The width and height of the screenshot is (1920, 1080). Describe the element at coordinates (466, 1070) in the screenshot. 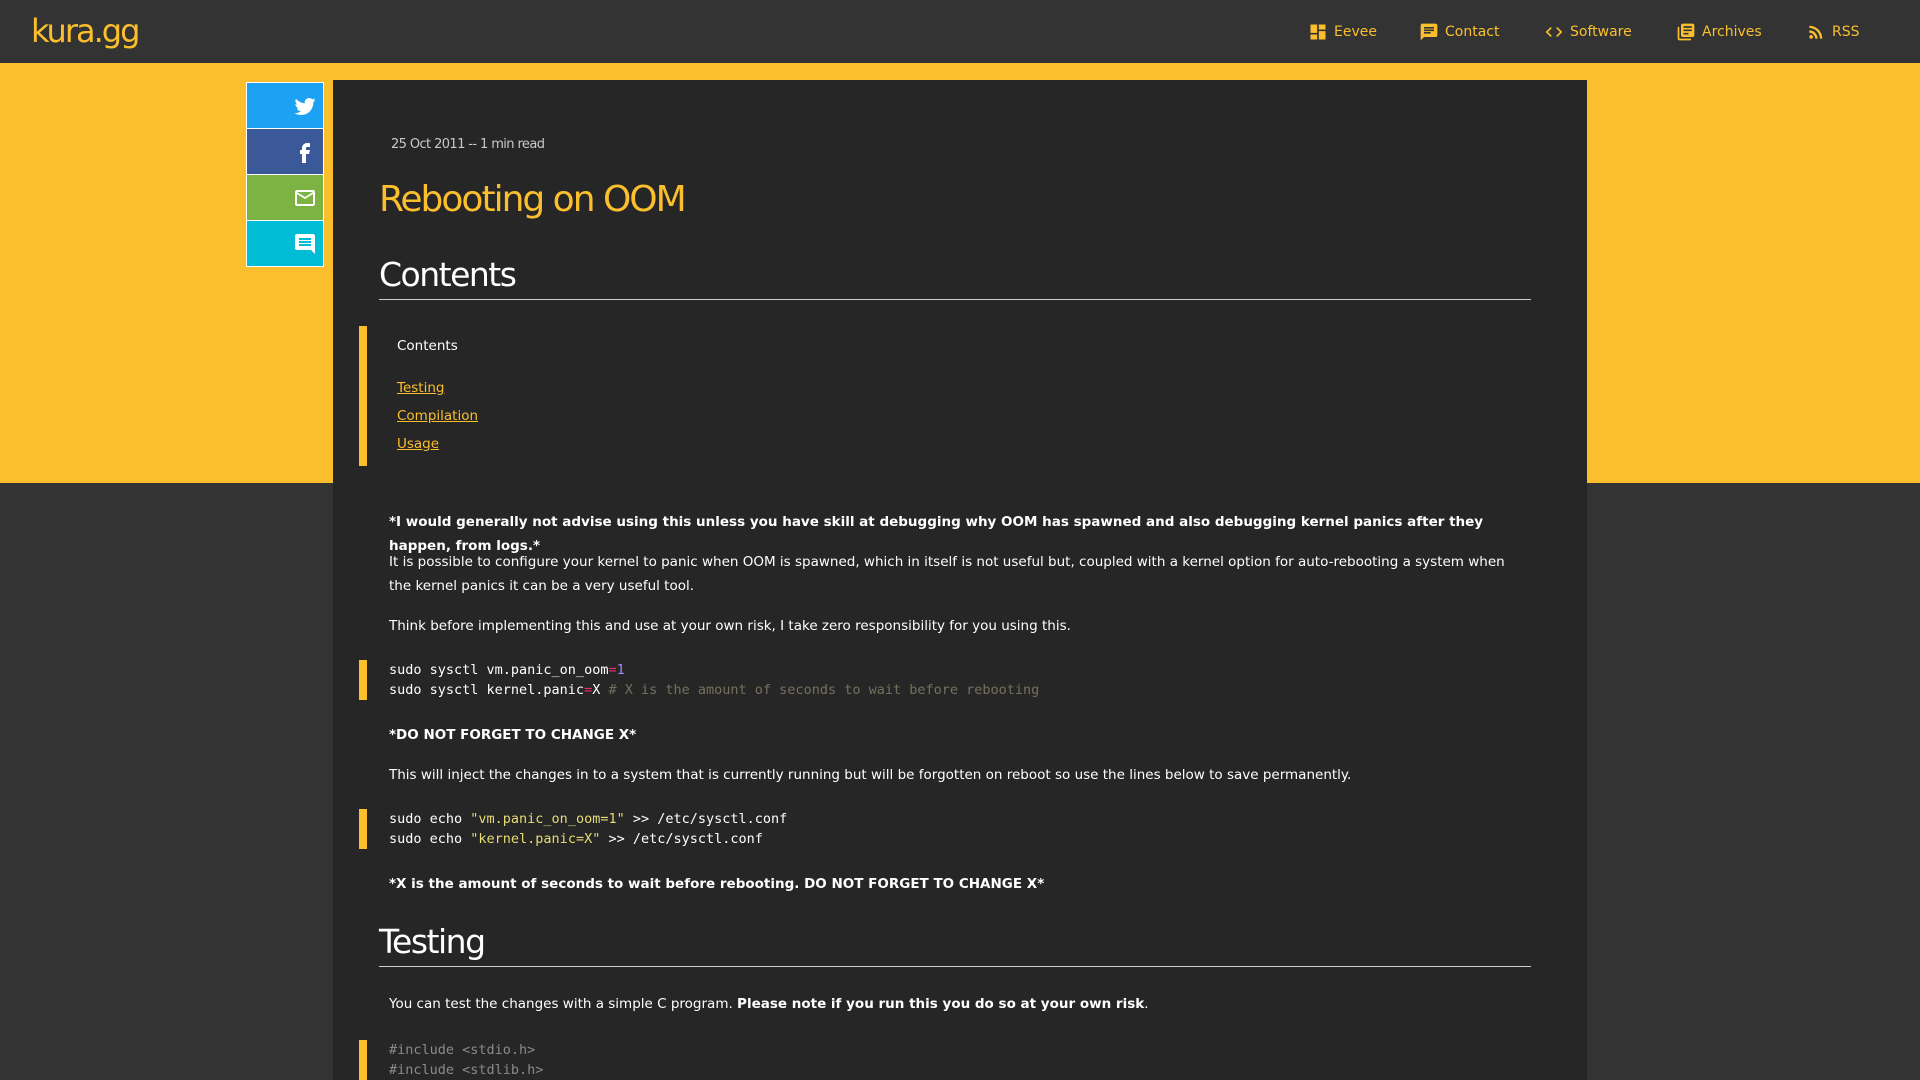

I see `code-line: #include <stdlib.h>` at that location.